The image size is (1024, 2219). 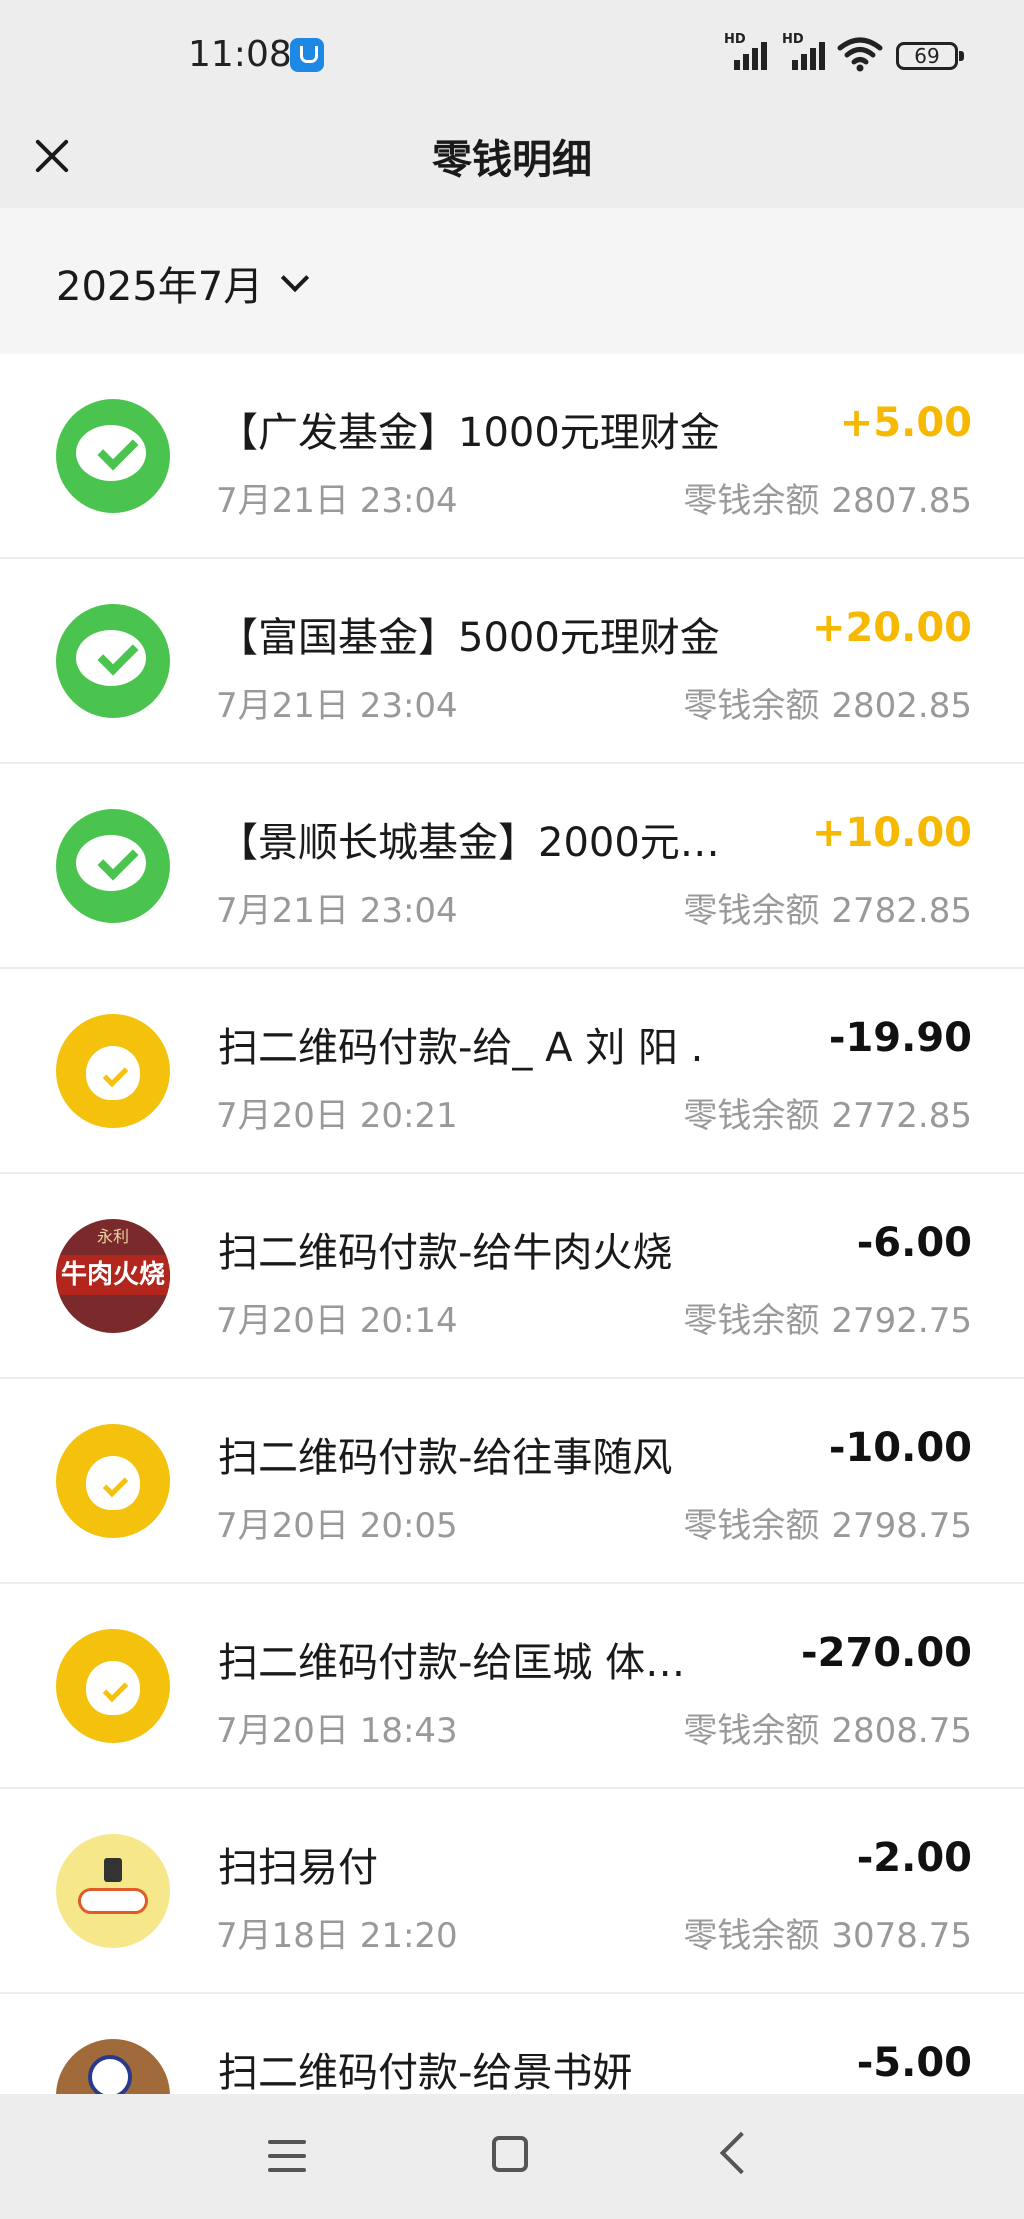 I want to click on scooter-icon, so click(x=113, y=1891).